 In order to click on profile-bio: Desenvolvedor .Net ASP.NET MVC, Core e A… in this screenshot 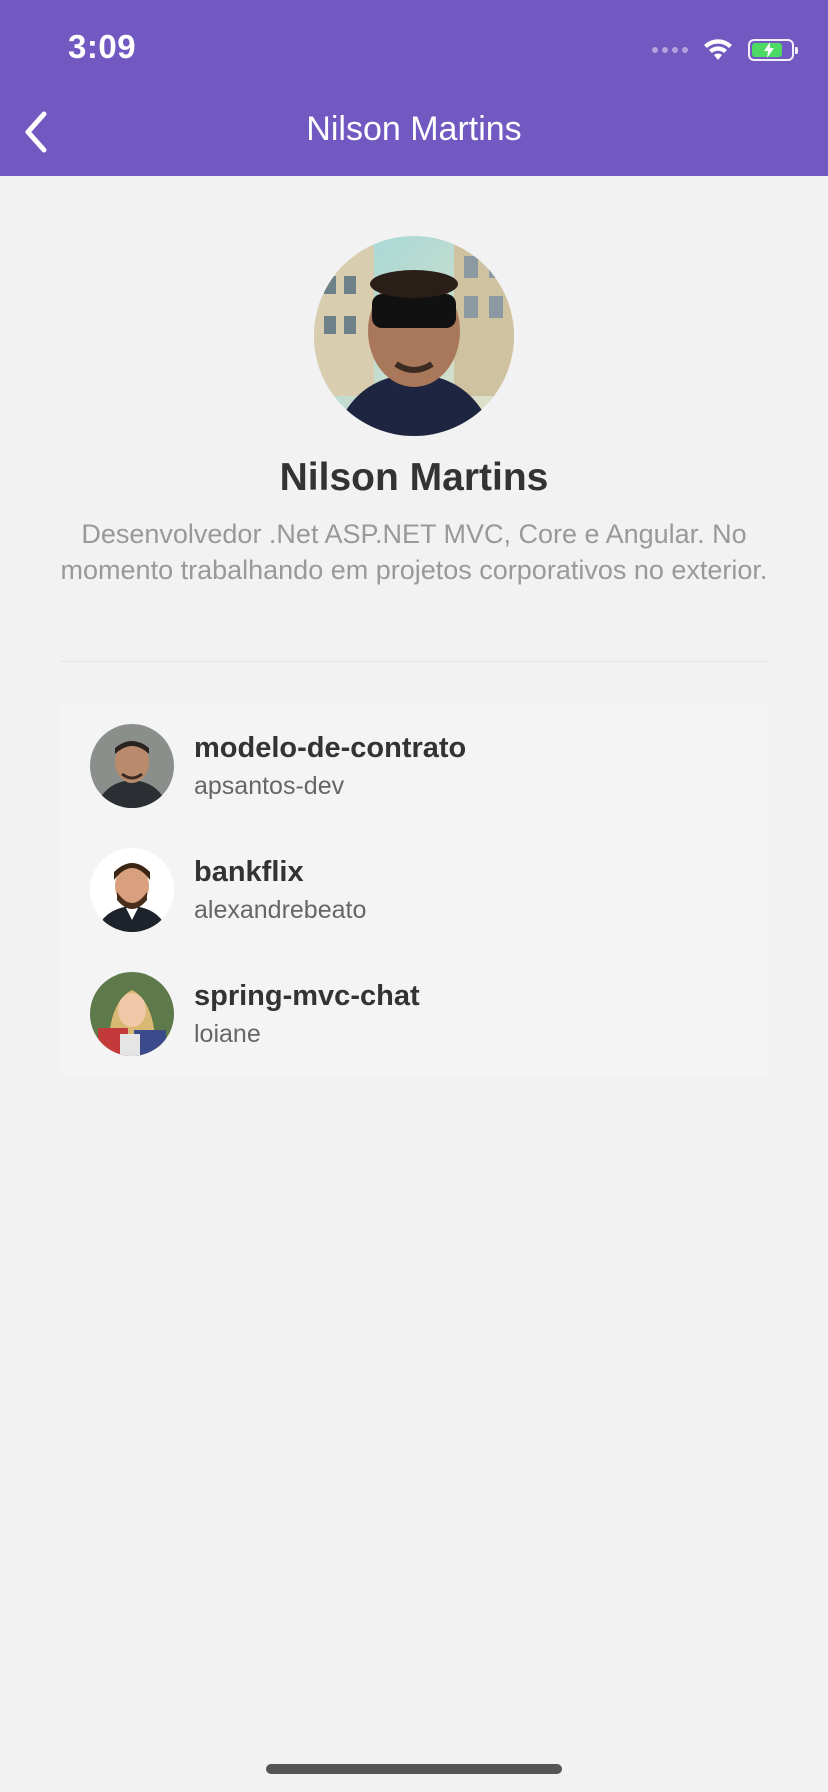, I will do `click(414, 552)`.